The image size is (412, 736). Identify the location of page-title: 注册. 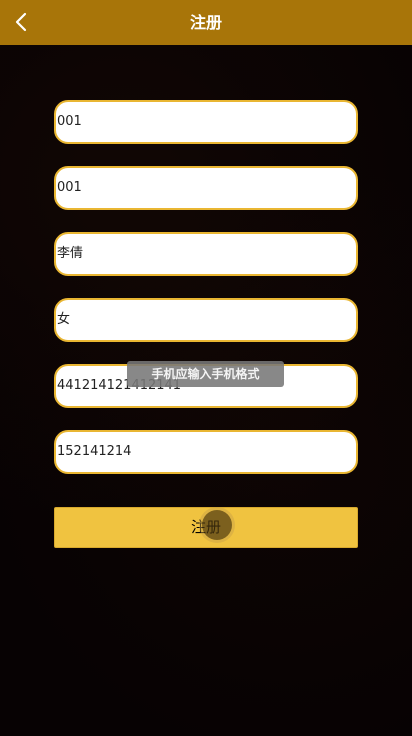
(205, 22).